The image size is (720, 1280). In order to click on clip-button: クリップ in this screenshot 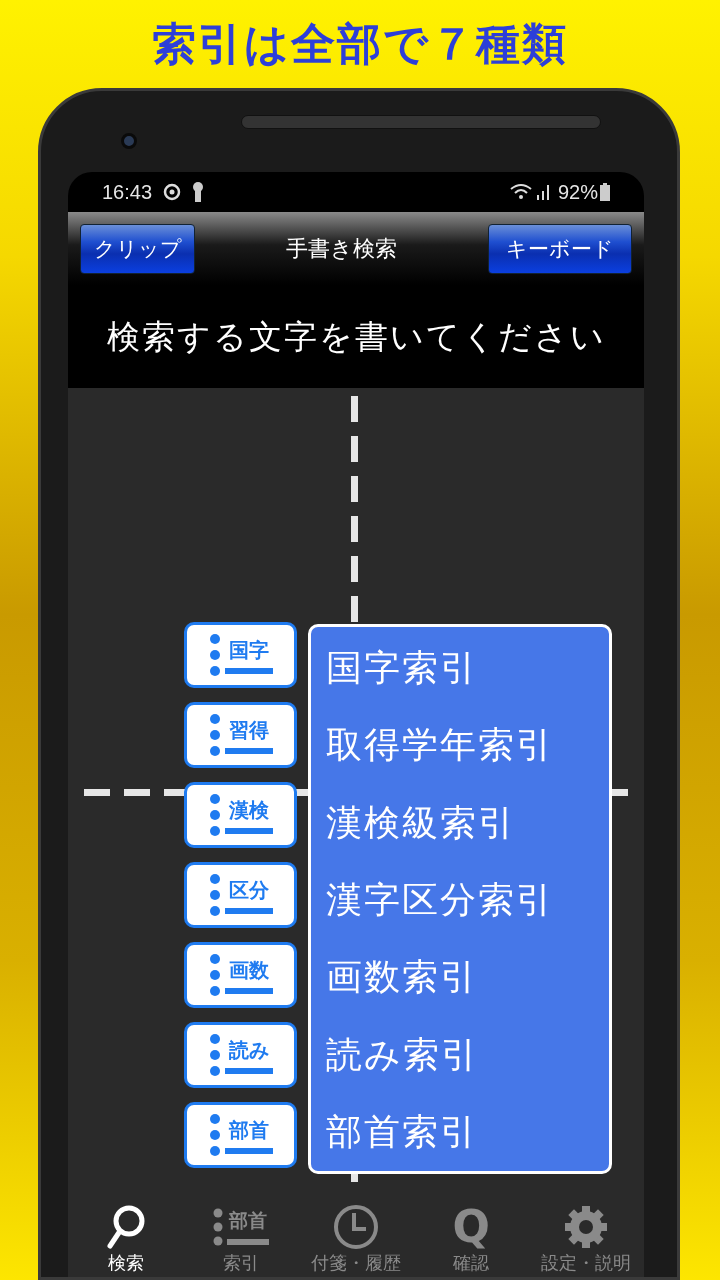, I will do `click(137, 248)`.